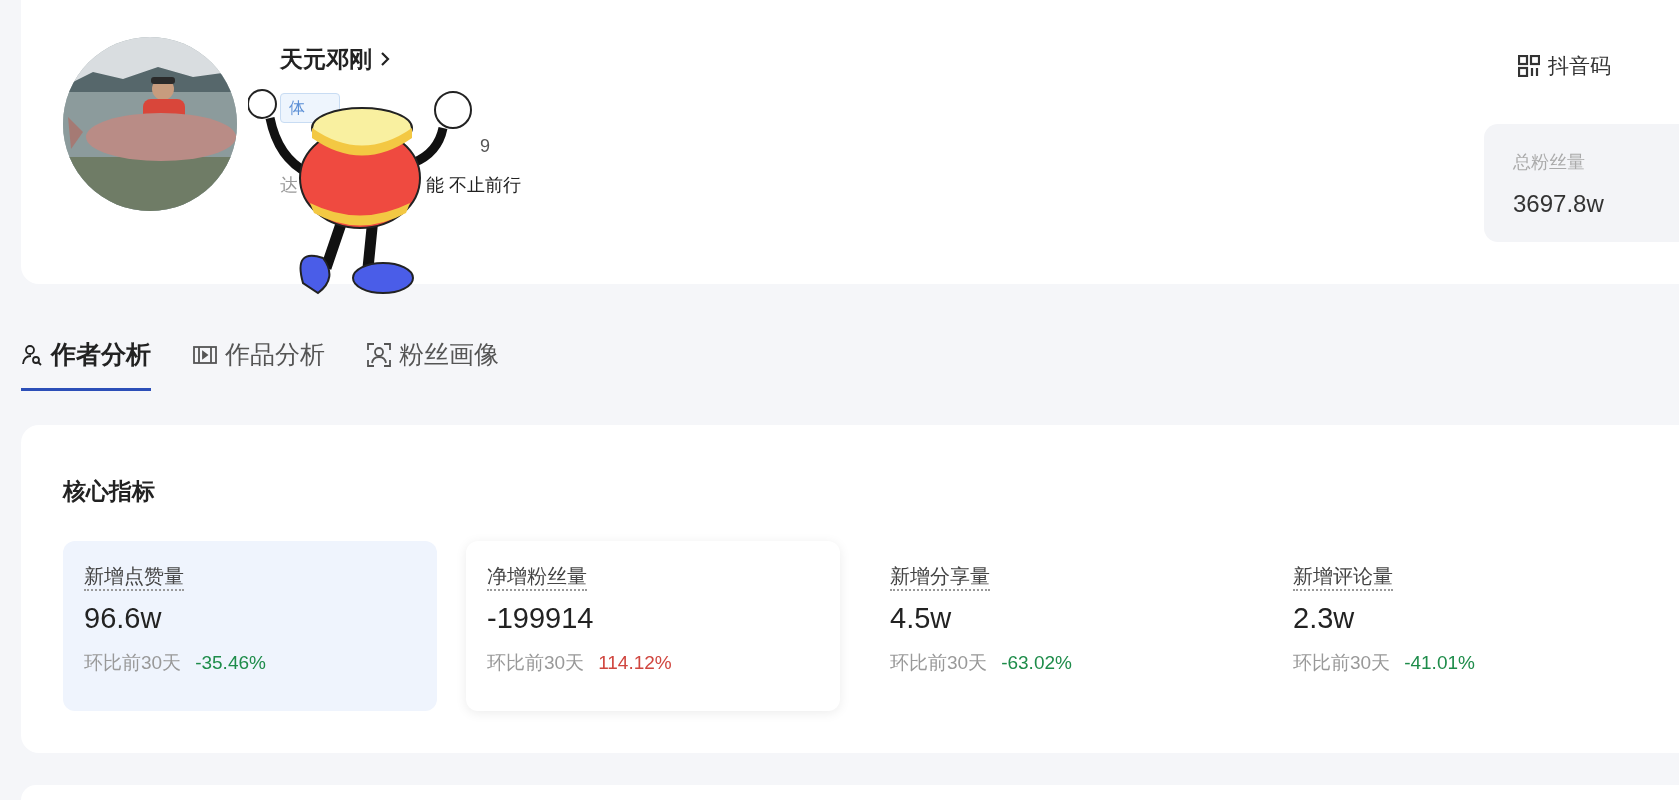 This screenshot has width=1679, height=800. What do you see at coordinates (134, 577) in the screenshot?
I see `metric-label: 新增点赞量` at bounding box center [134, 577].